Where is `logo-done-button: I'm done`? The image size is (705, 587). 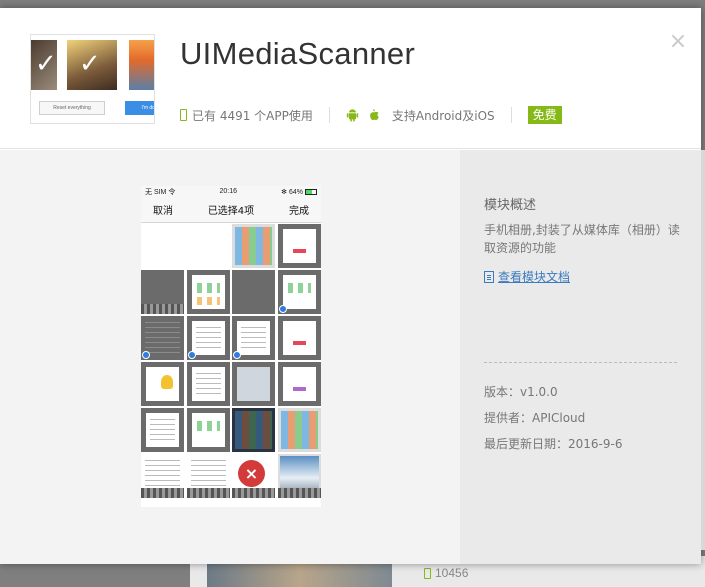
logo-done-button: I'm done is located at coordinates (139, 108).